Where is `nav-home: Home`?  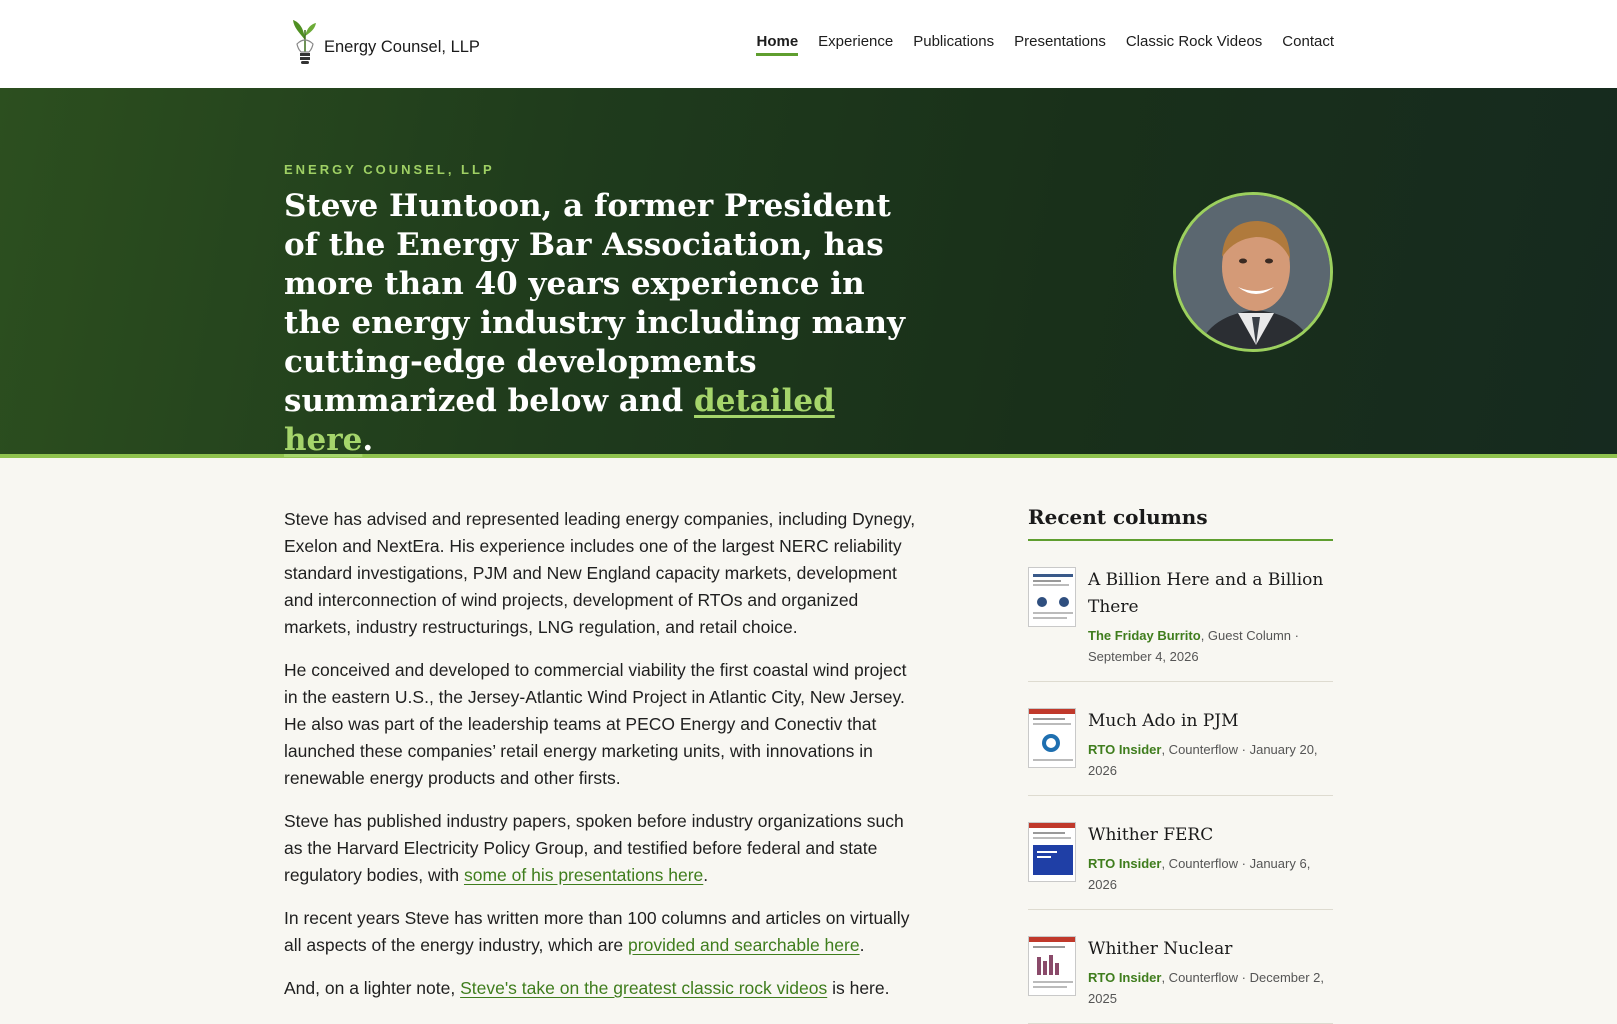 nav-home: Home is located at coordinates (777, 44).